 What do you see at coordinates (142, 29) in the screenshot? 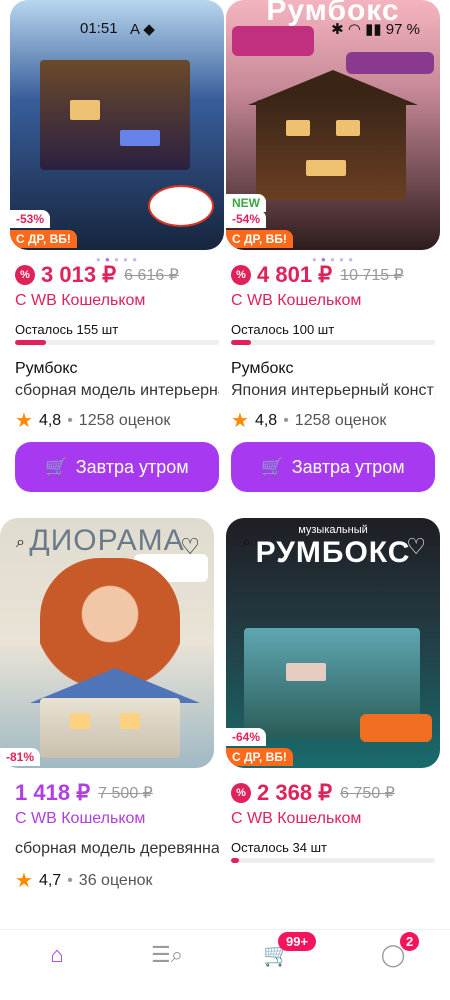
I see `notification-icons: A ◆` at bounding box center [142, 29].